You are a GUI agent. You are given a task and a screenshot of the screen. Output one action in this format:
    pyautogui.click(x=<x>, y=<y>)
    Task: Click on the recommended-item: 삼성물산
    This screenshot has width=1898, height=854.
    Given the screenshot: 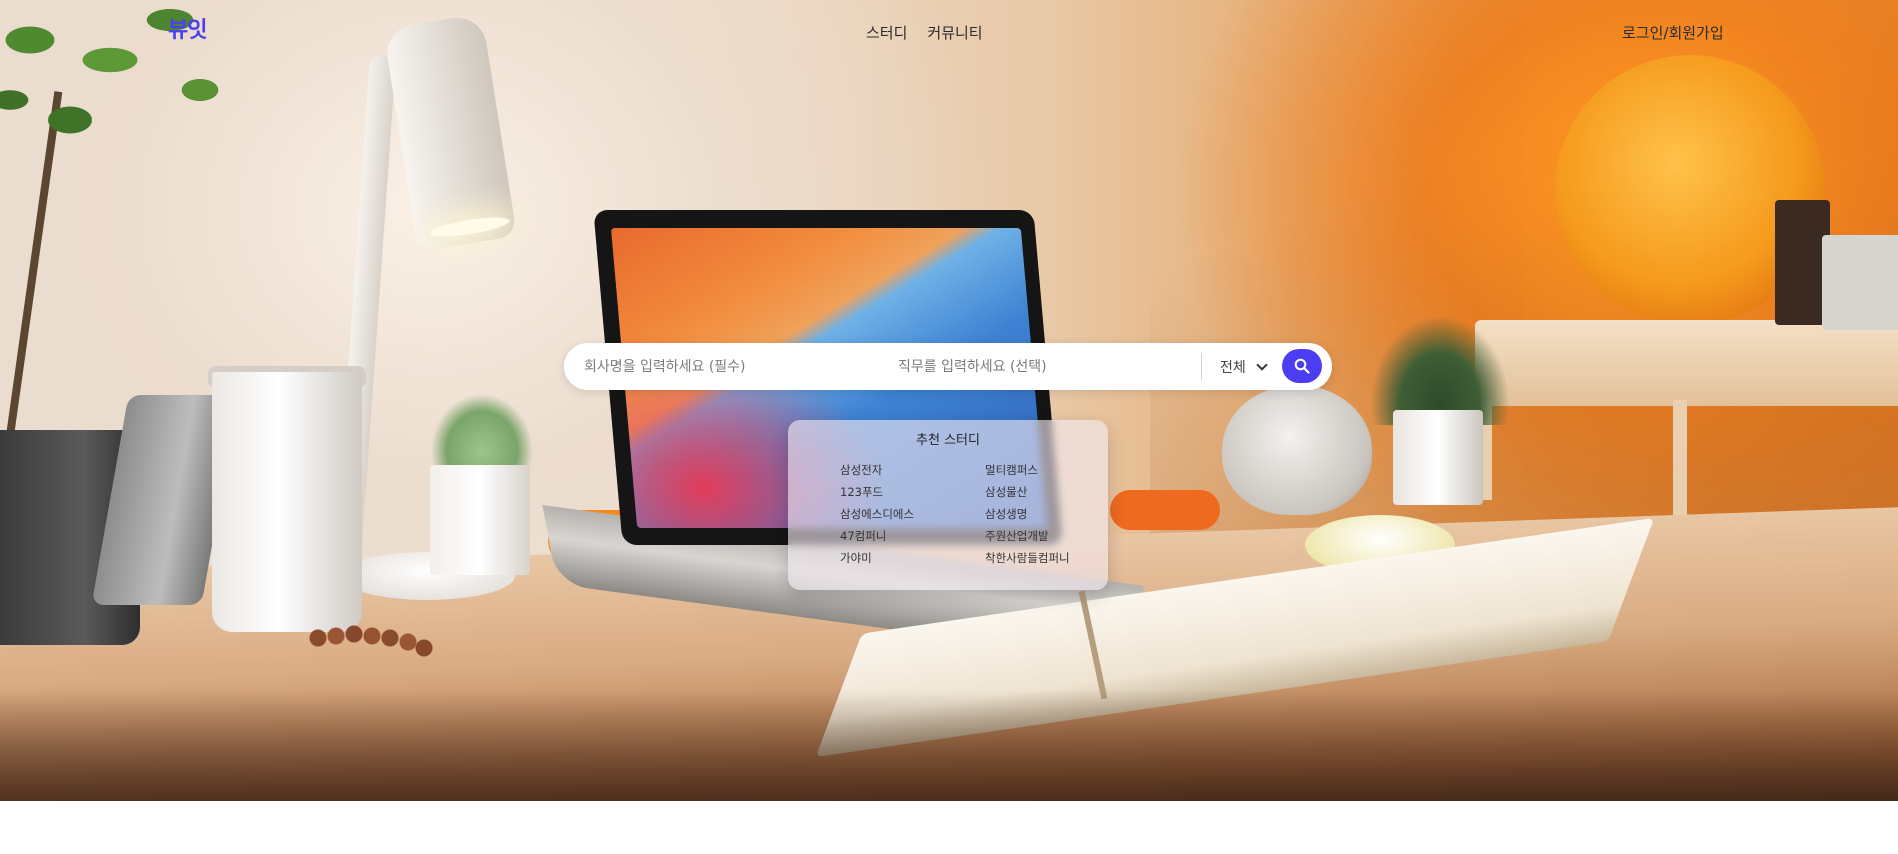 What is the action you would take?
    pyautogui.click(x=1027, y=492)
    